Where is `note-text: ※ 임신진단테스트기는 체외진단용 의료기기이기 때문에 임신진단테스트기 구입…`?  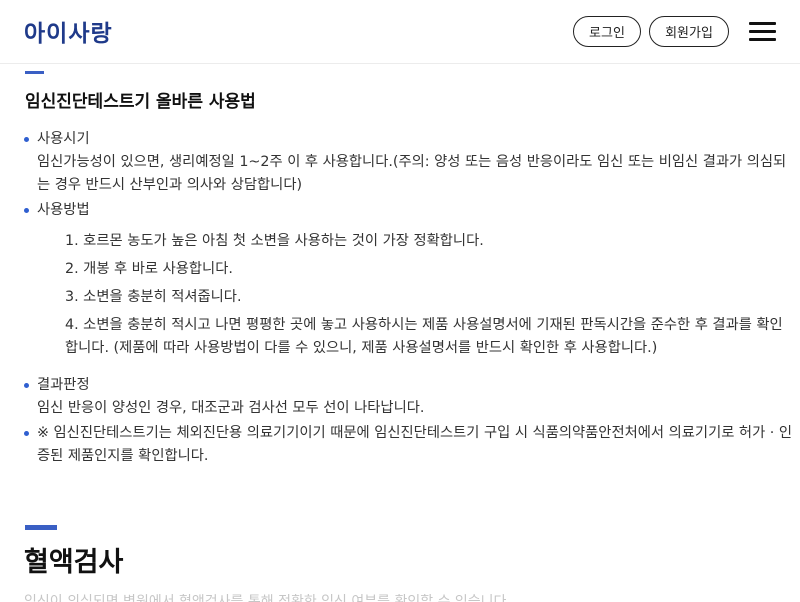 note-text: ※ 임신진단테스트기는 체외진단용 의료기기이기 때문에 임신진단테스트기 구입… is located at coordinates (415, 444).